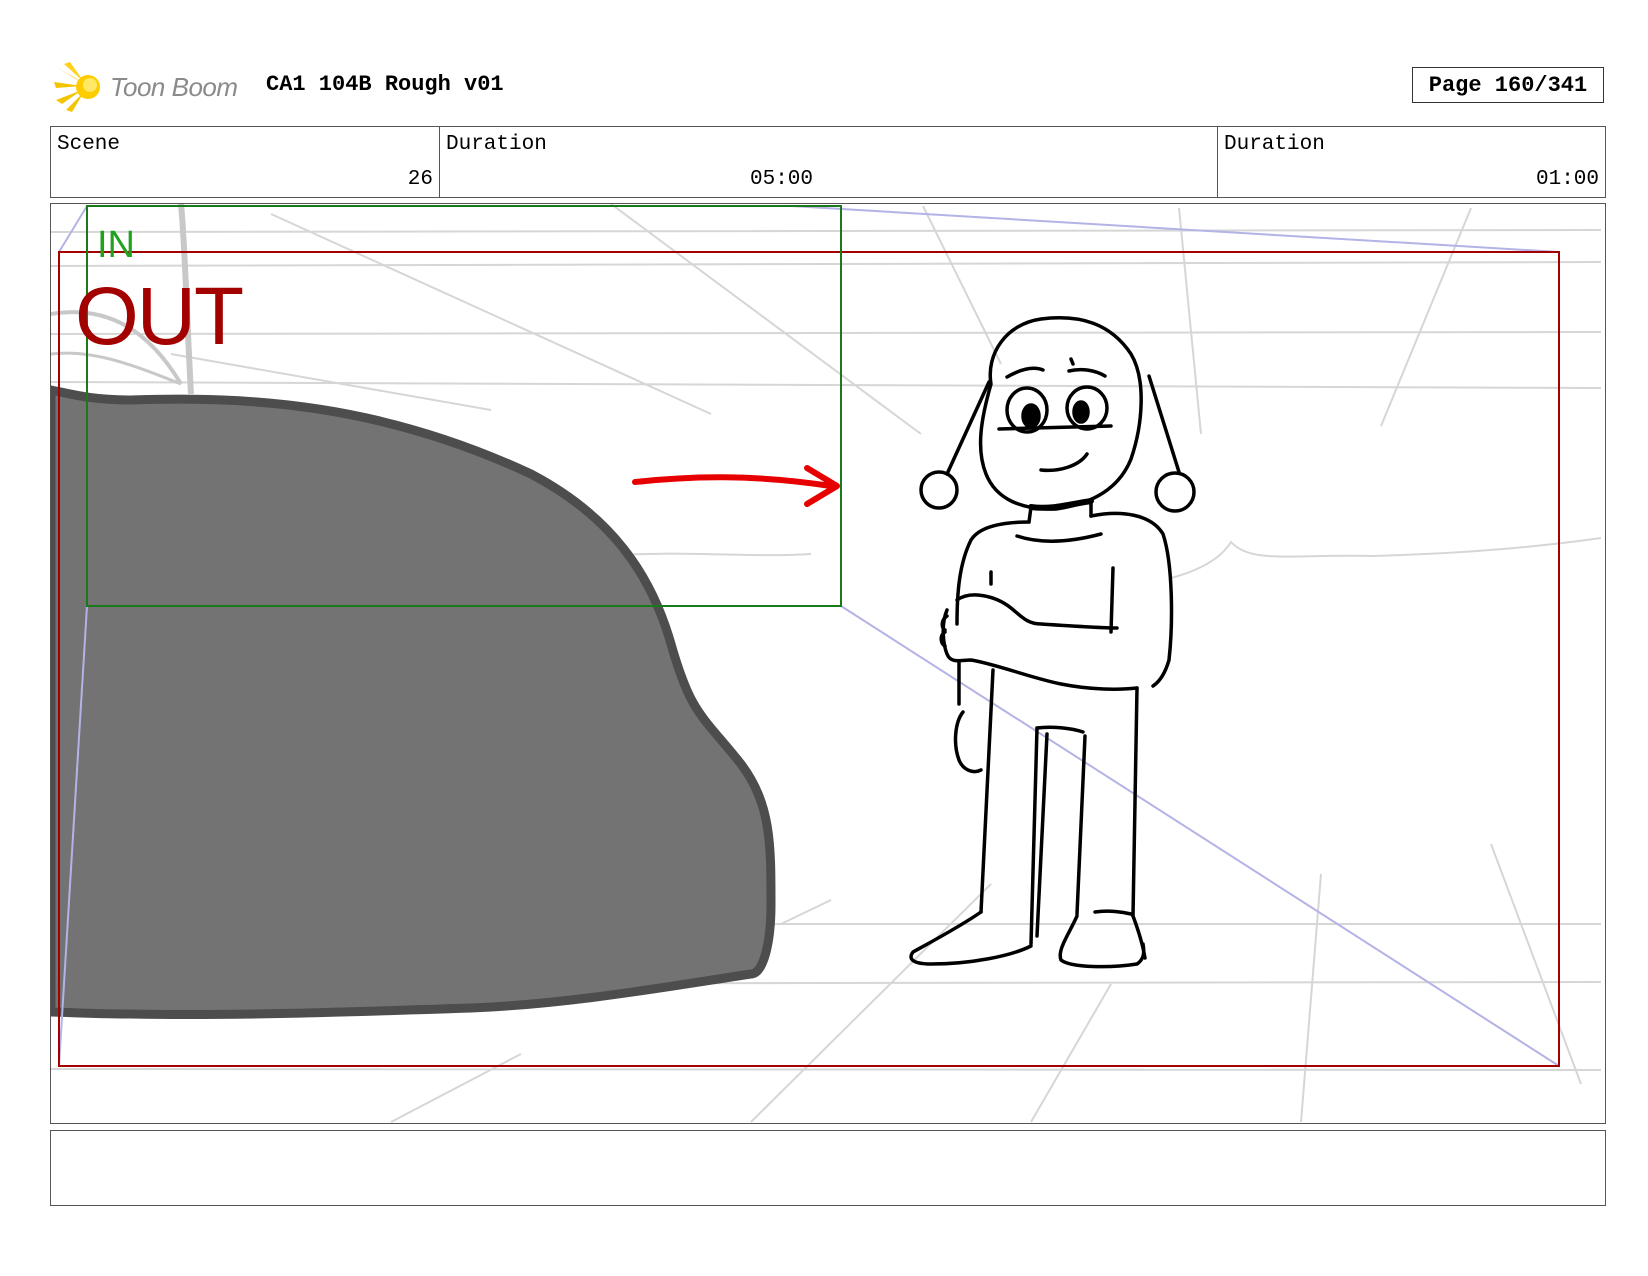 The width and height of the screenshot is (1648, 1276). Describe the element at coordinates (496, 144) in the screenshot. I see `scene-duration-label: Duration` at that location.